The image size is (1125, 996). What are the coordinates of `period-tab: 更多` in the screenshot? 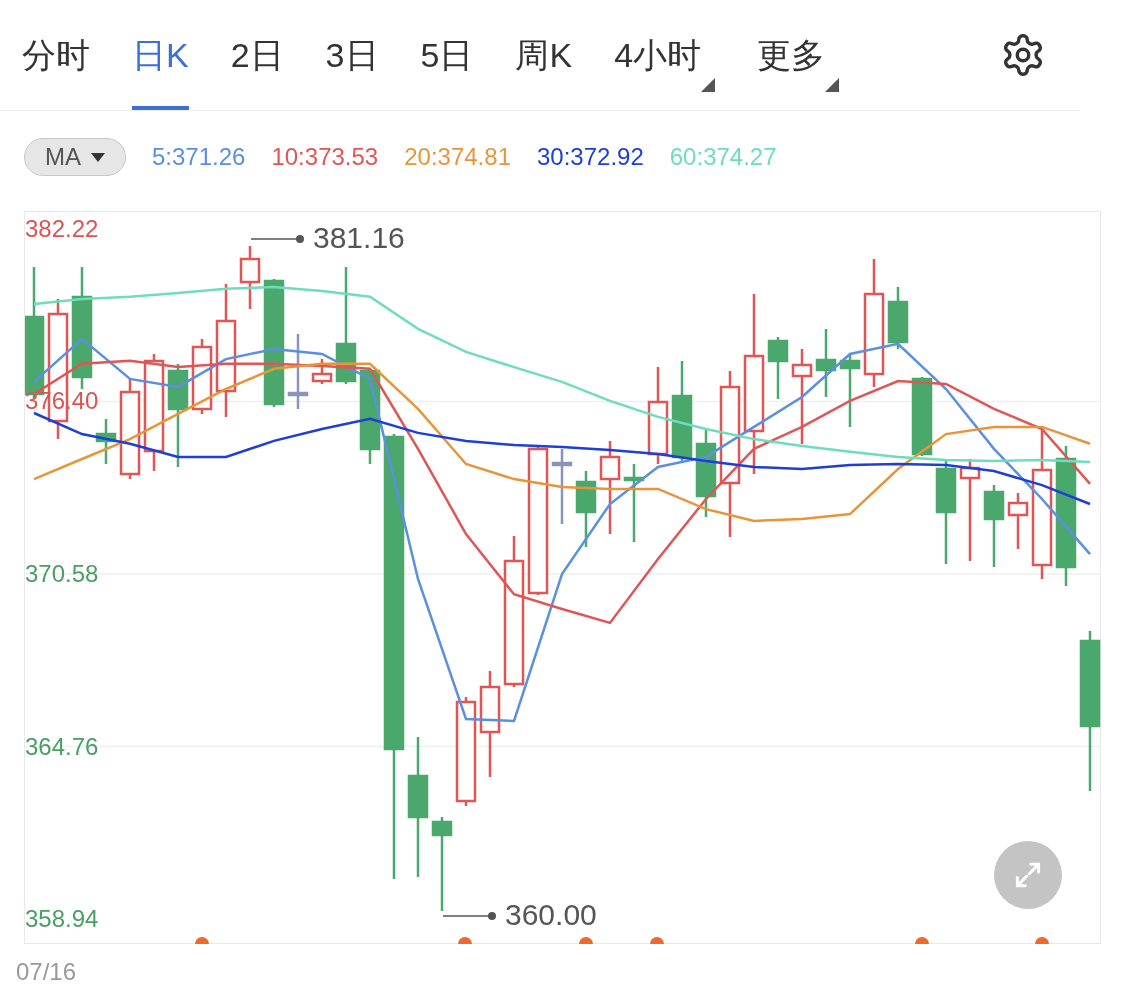 It's located at (798, 55).